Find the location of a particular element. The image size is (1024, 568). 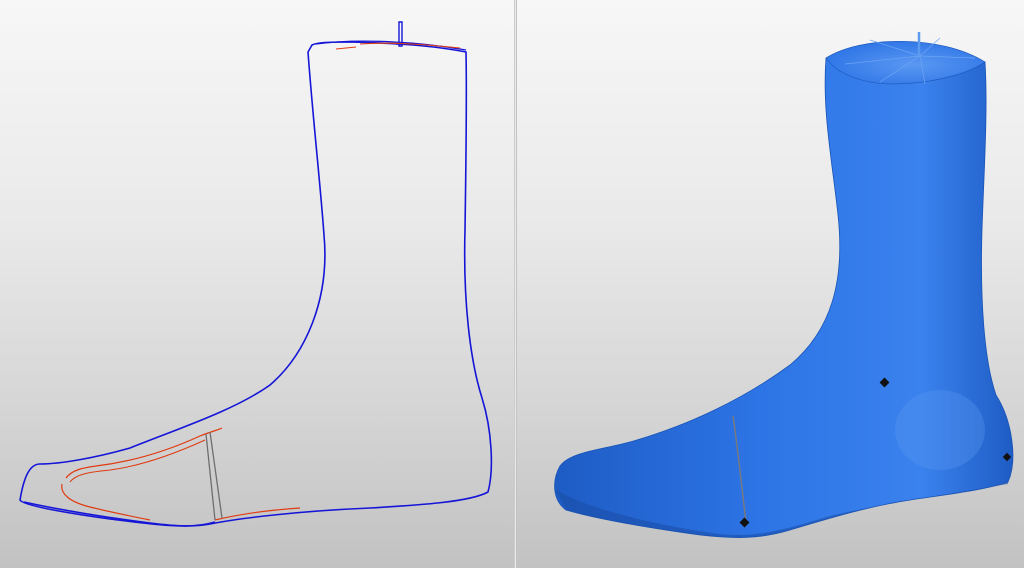

sole-curve-lower is located at coordinates (106, 502).